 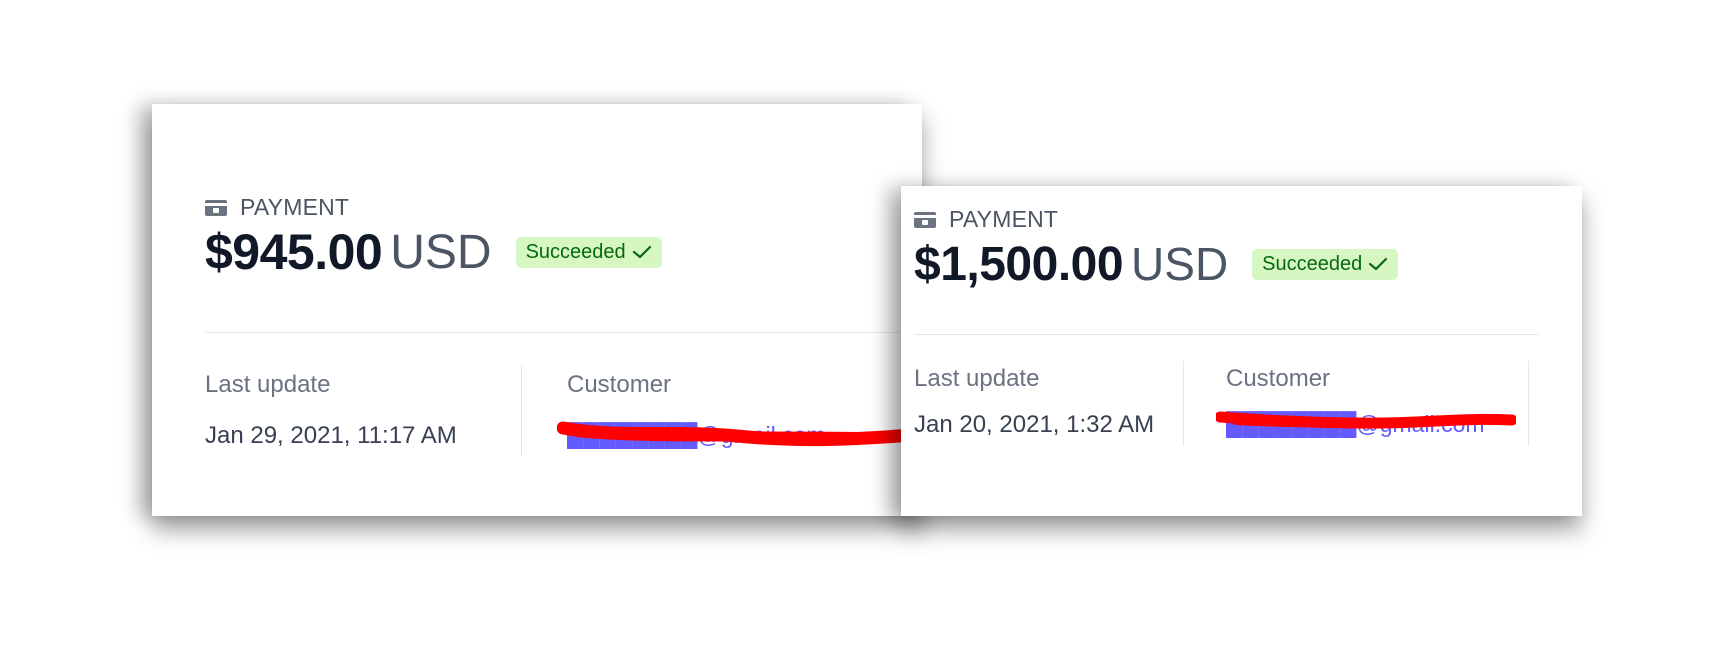 I want to click on last-update-value: Jan 20, 2021, 1:32 AM, so click(x=1034, y=424).